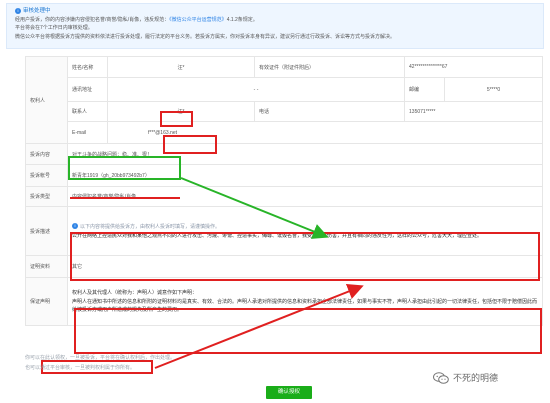 The image size is (550, 403). What do you see at coordinates (100, 358) in the screenshot?
I see `footnote-line-1: 你可以在此认领权，一旦被投诉，平台将在确认权利后，作出处理。` at bounding box center [100, 358].